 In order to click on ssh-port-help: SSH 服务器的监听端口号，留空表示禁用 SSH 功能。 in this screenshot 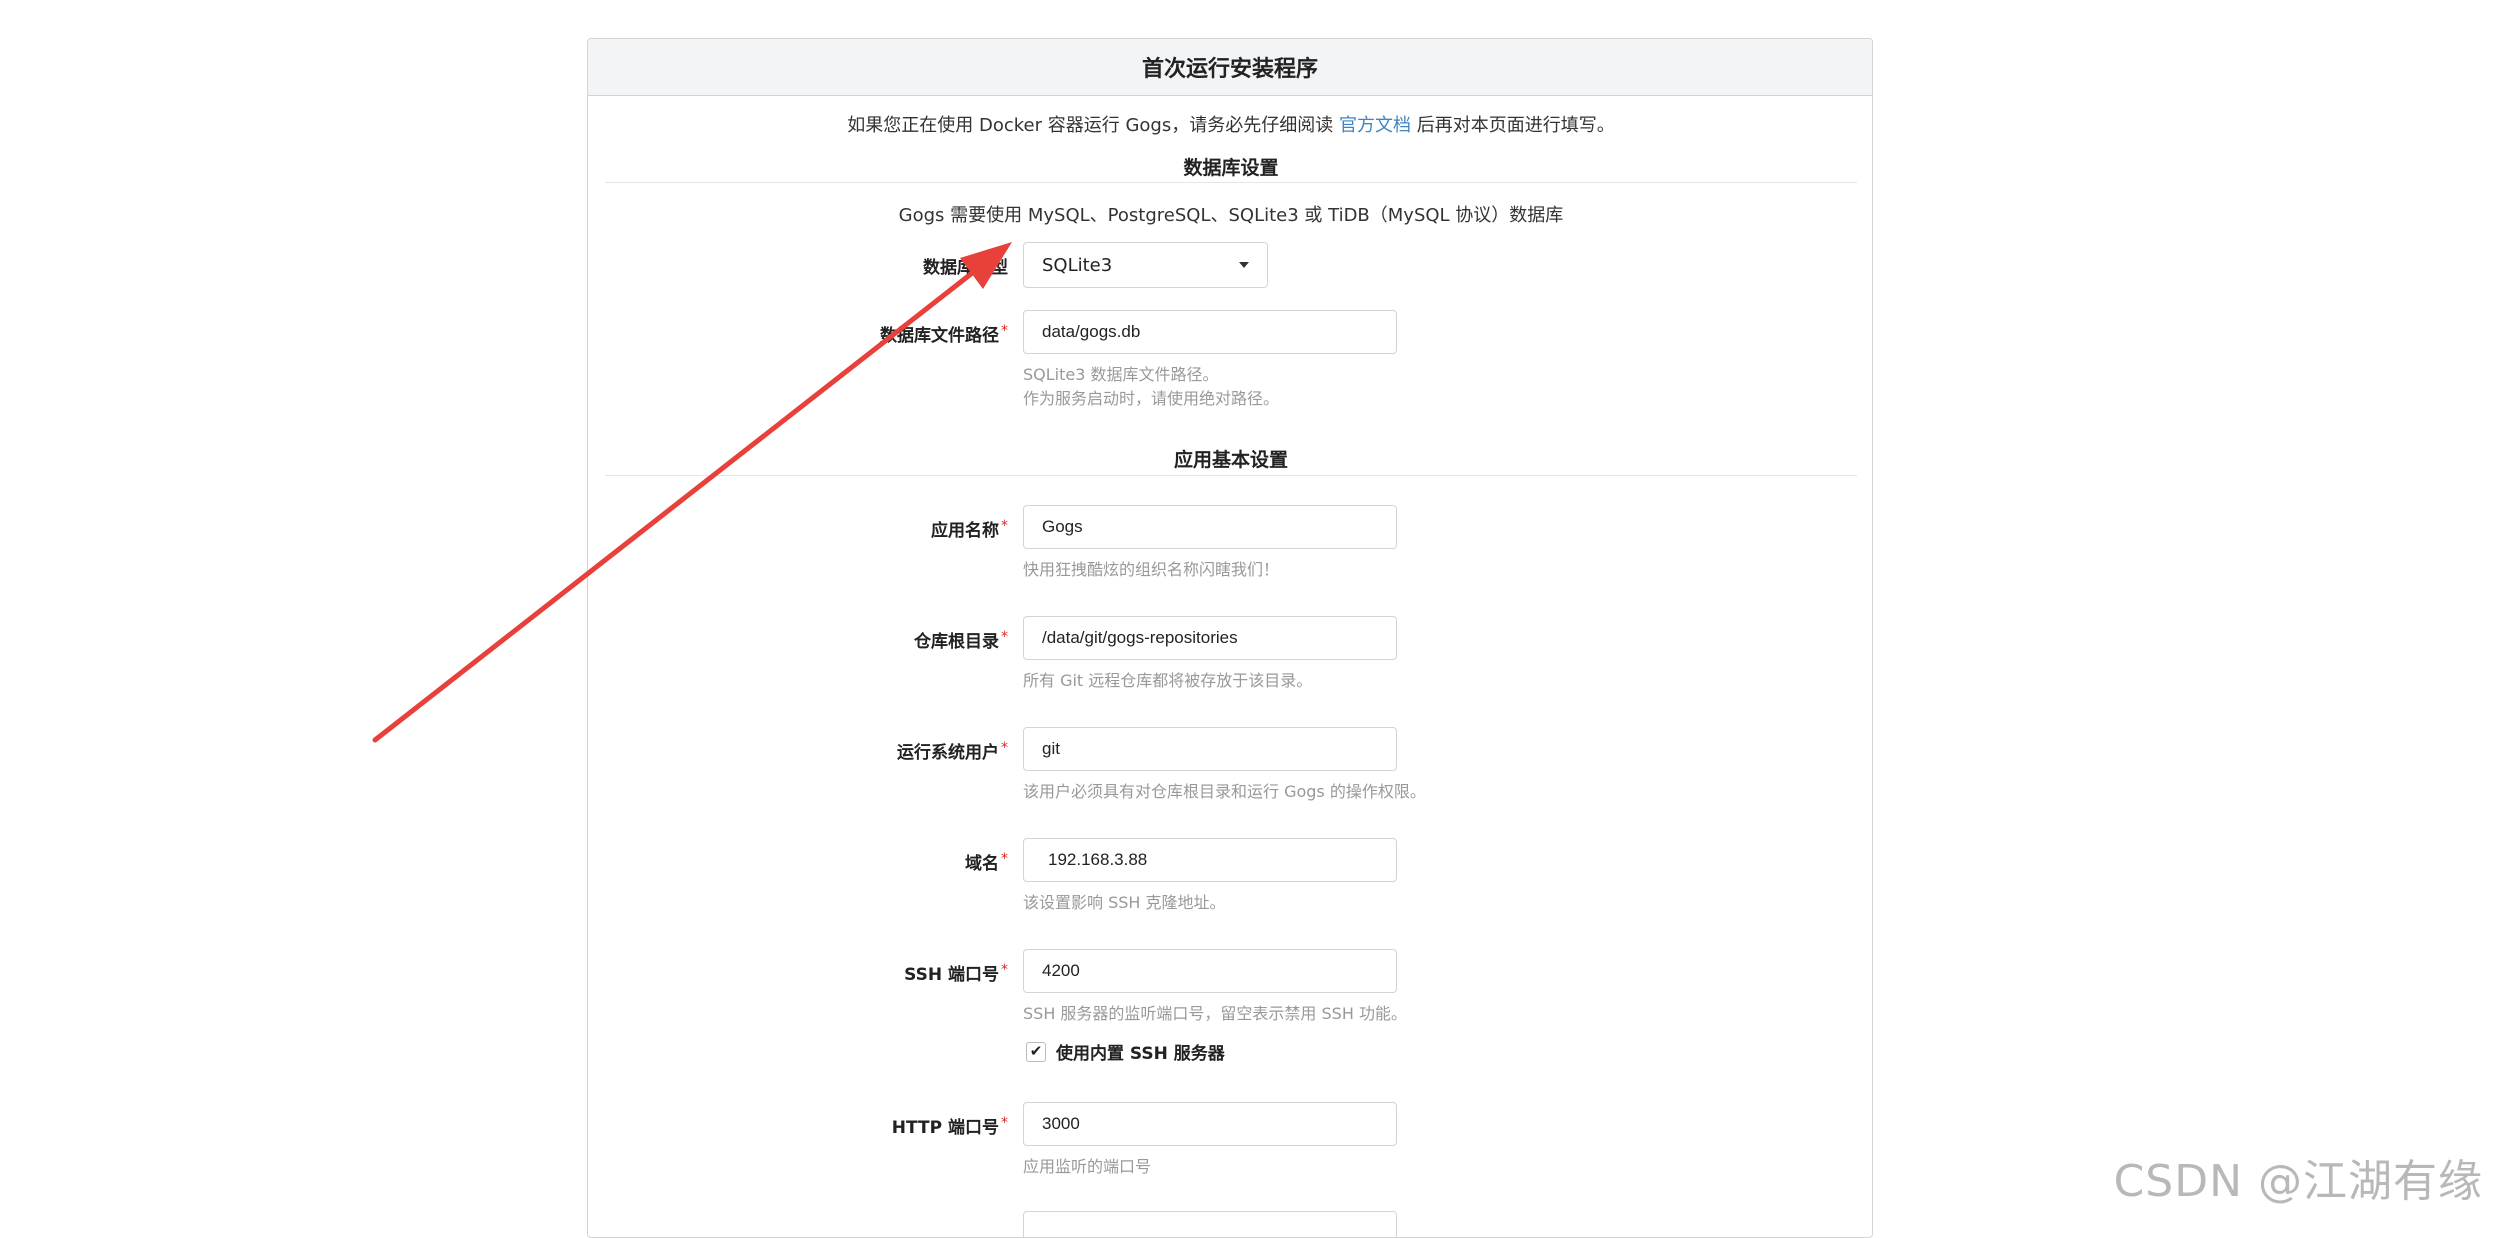, I will do `click(1215, 1013)`.